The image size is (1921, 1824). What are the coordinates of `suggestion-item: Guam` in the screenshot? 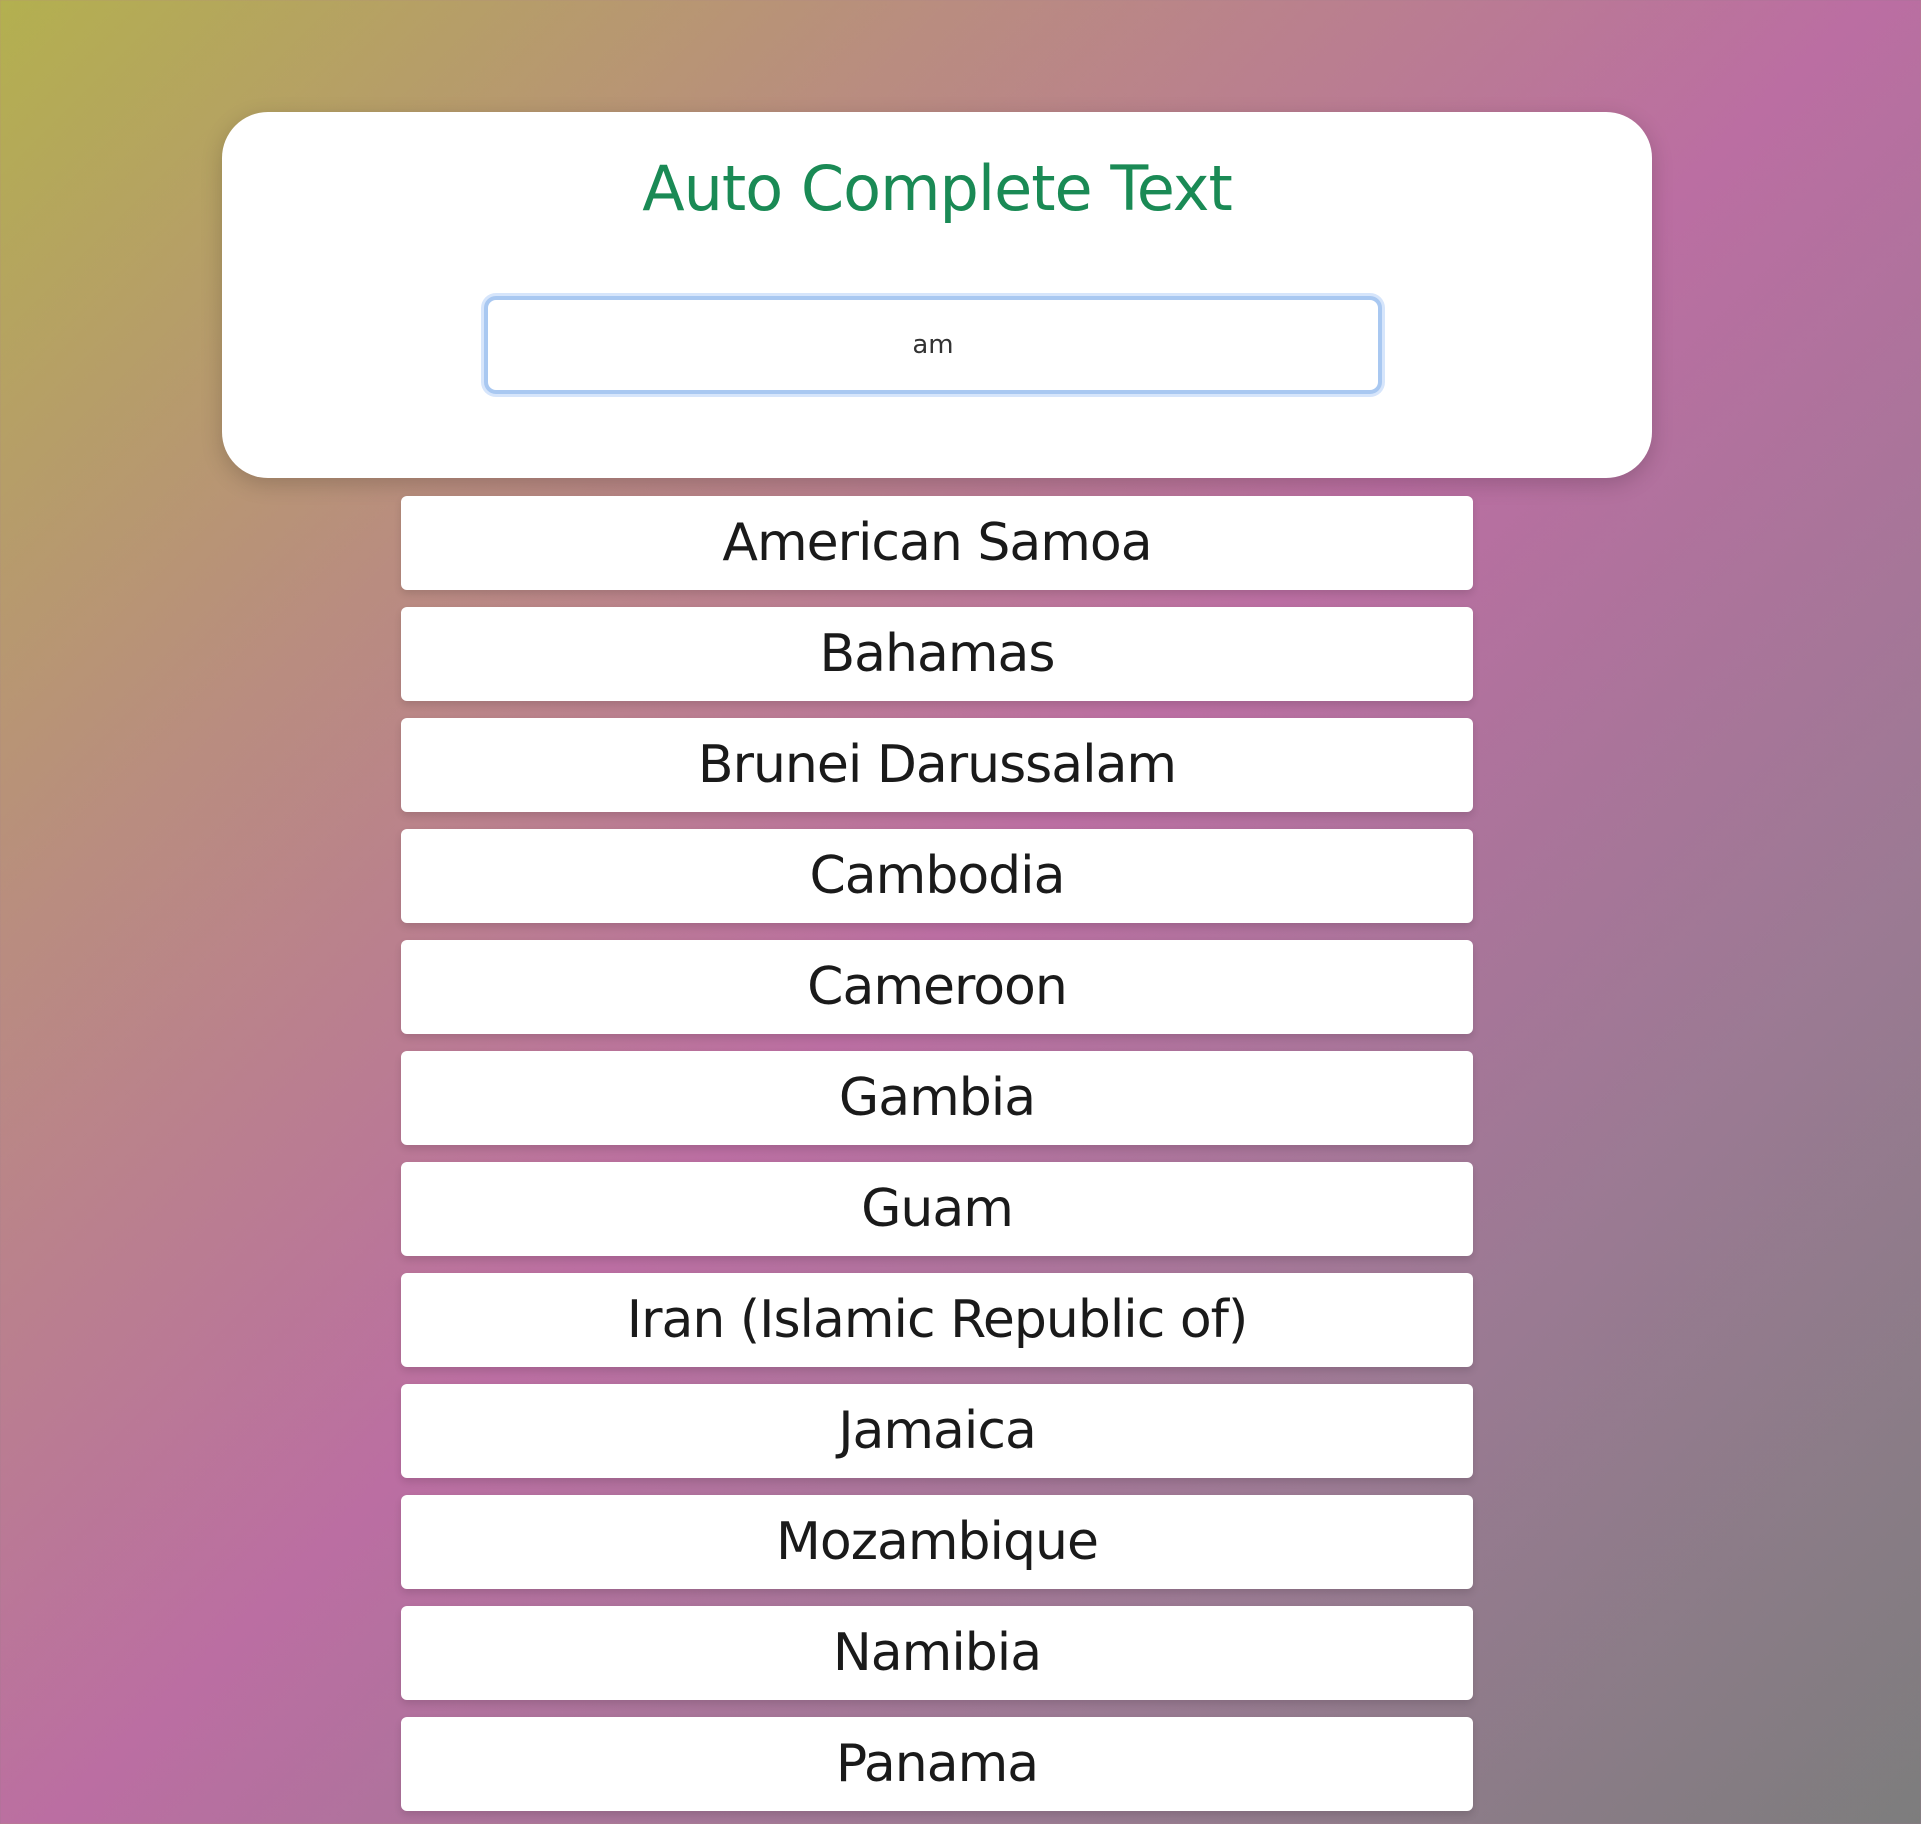 It's located at (937, 1209).